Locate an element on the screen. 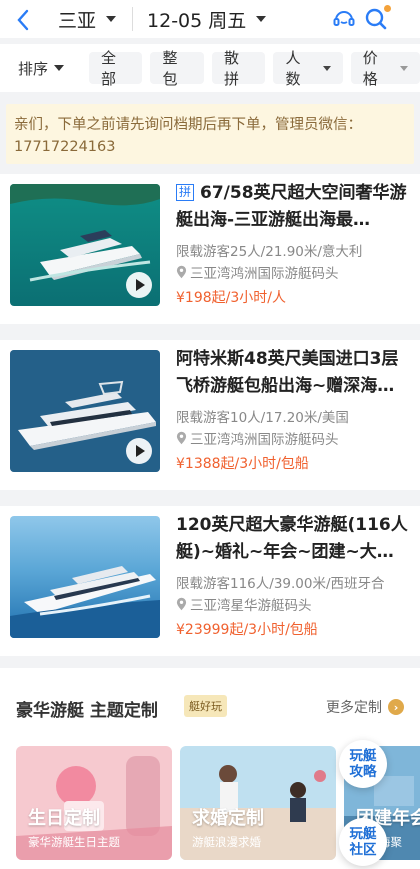 This screenshot has height=869, width=420. chip-label: 散拼 is located at coordinates (231, 68).